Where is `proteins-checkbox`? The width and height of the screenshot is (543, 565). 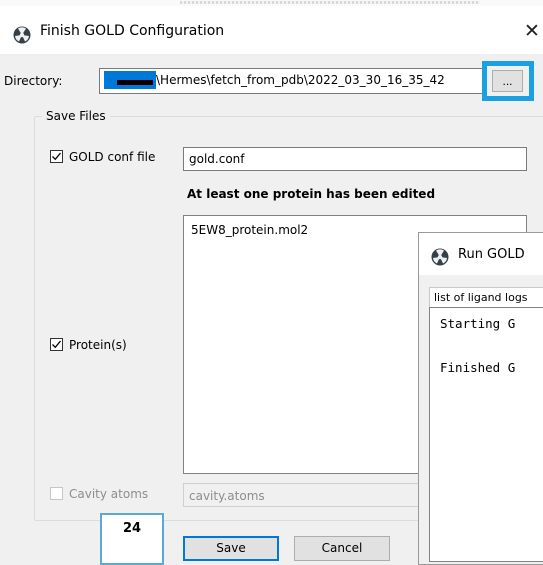
proteins-checkbox is located at coordinates (56, 344).